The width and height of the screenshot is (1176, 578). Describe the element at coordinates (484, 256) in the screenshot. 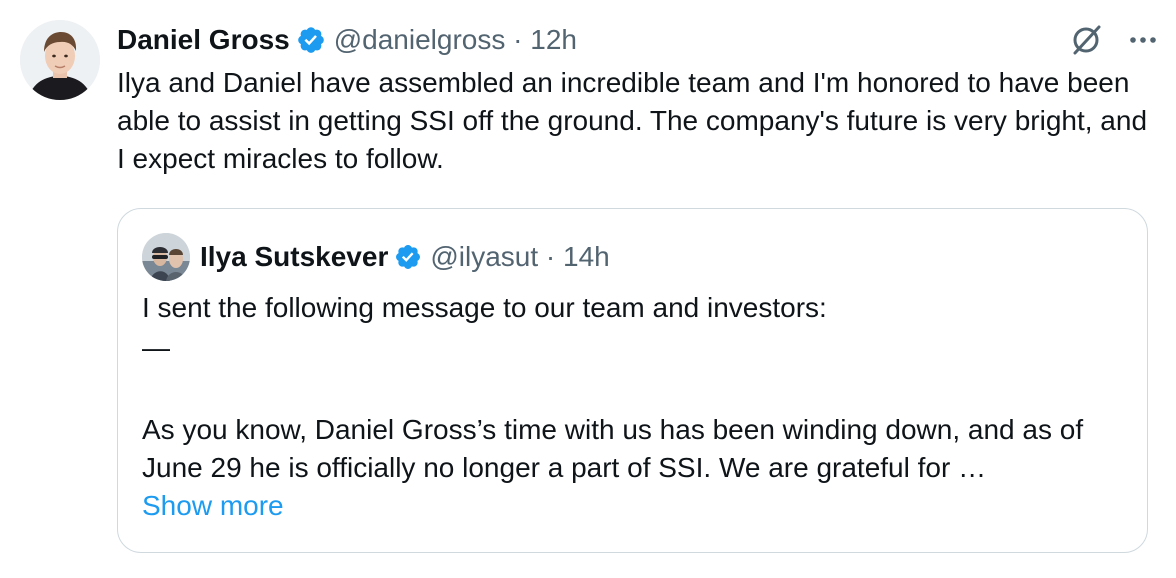

I see `quoted-author-handle: @ilyasut` at that location.